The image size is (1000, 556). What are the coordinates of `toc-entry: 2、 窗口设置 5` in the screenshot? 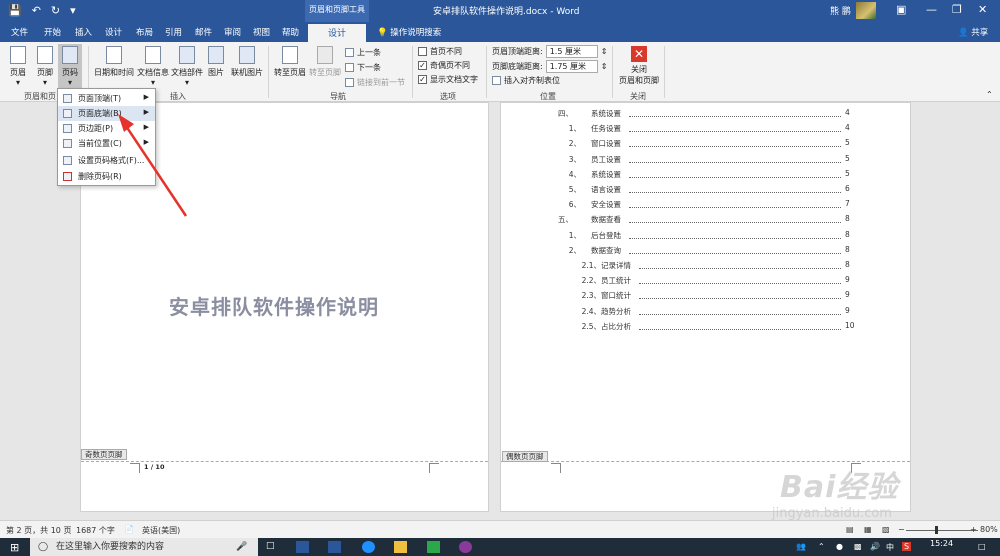 It's located at (706, 145).